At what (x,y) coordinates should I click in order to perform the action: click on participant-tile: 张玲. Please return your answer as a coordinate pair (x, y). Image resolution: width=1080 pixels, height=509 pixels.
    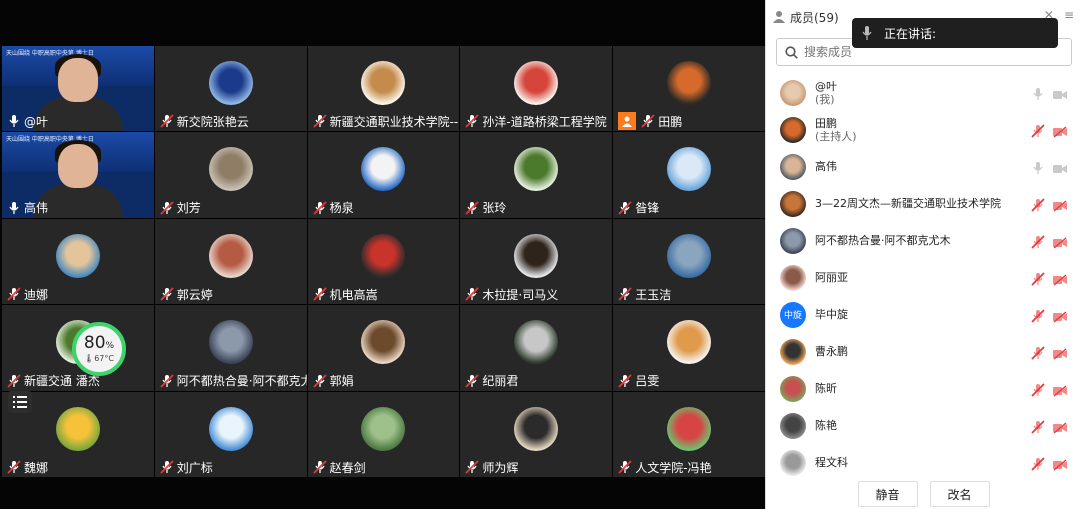
    Looking at the image, I should click on (536, 175).